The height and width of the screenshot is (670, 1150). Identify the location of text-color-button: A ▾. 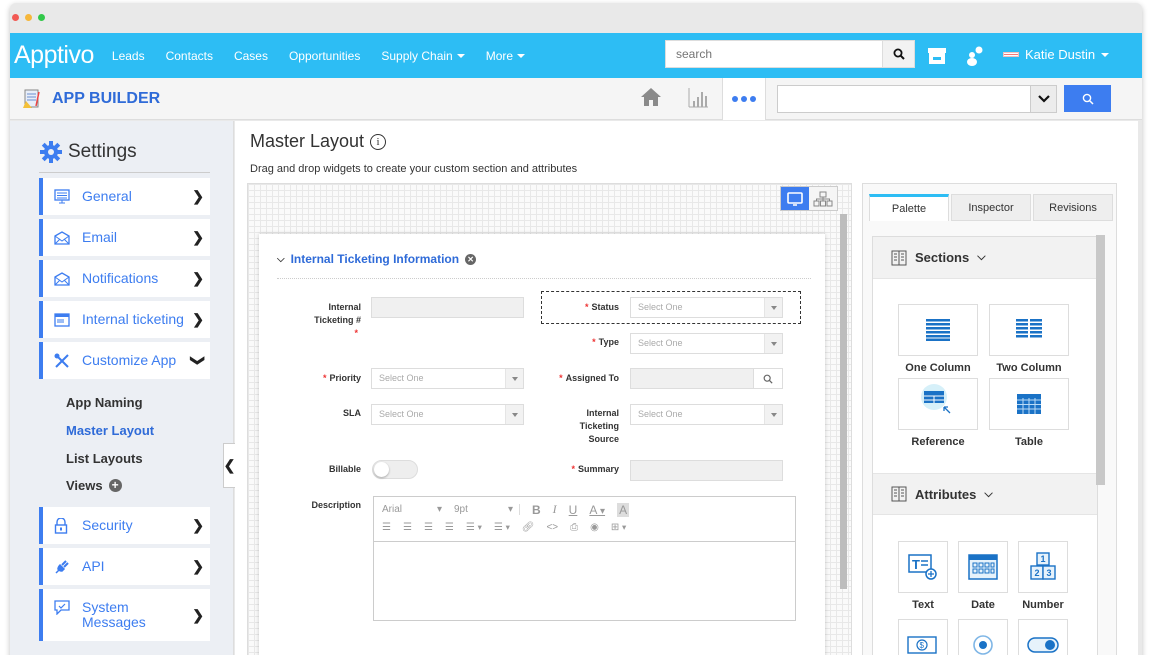
(597, 510).